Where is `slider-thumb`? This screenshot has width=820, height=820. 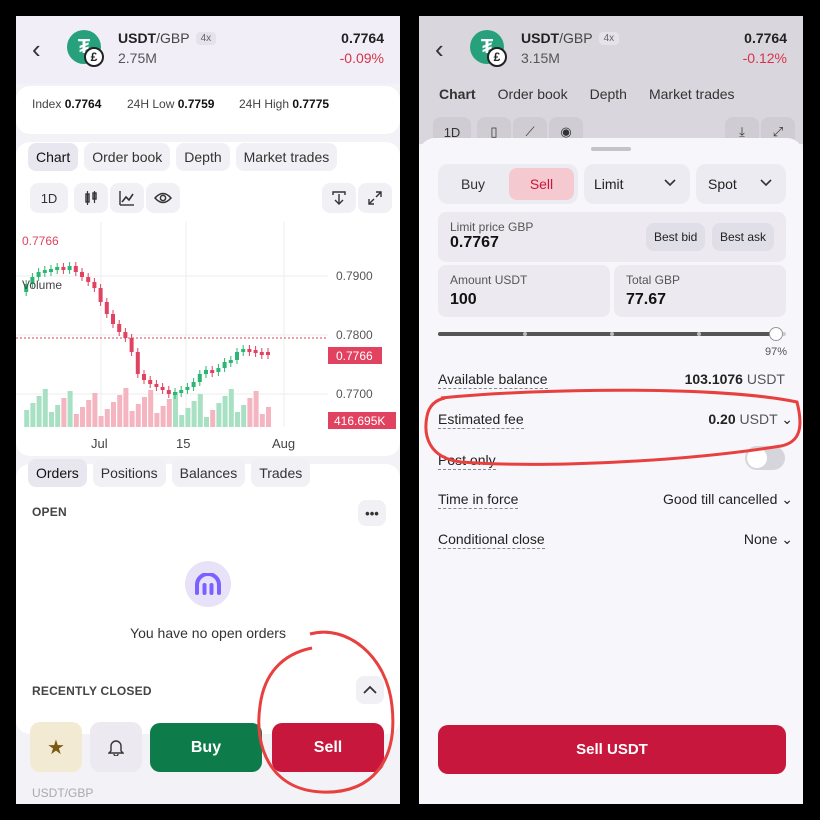 slider-thumb is located at coordinates (775, 334).